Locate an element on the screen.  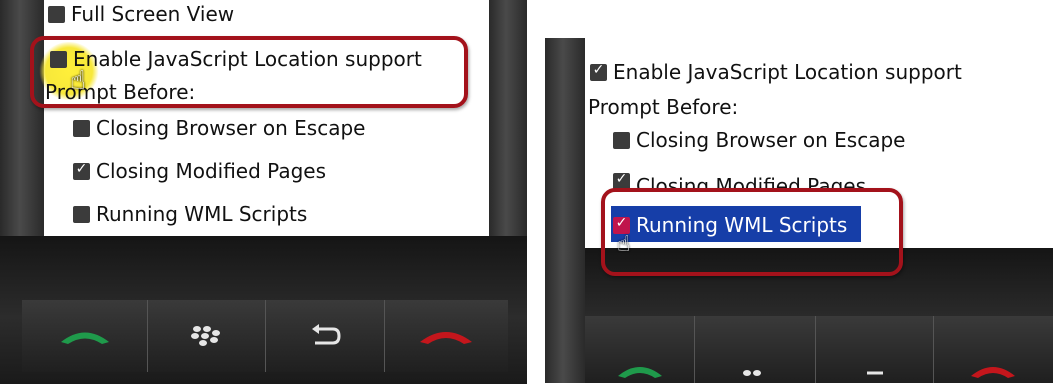
option-label: Enable JavaScript Location support is located at coordinates (787, 72).